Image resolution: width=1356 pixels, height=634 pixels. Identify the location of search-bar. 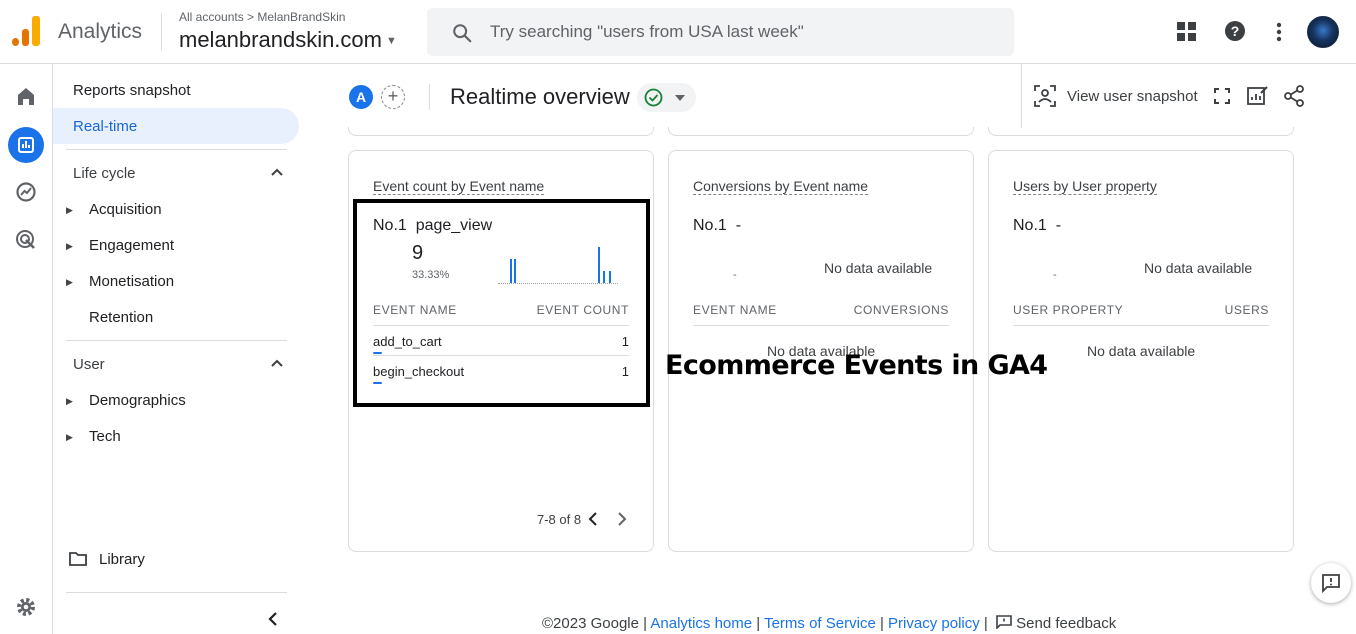
(720, 32).